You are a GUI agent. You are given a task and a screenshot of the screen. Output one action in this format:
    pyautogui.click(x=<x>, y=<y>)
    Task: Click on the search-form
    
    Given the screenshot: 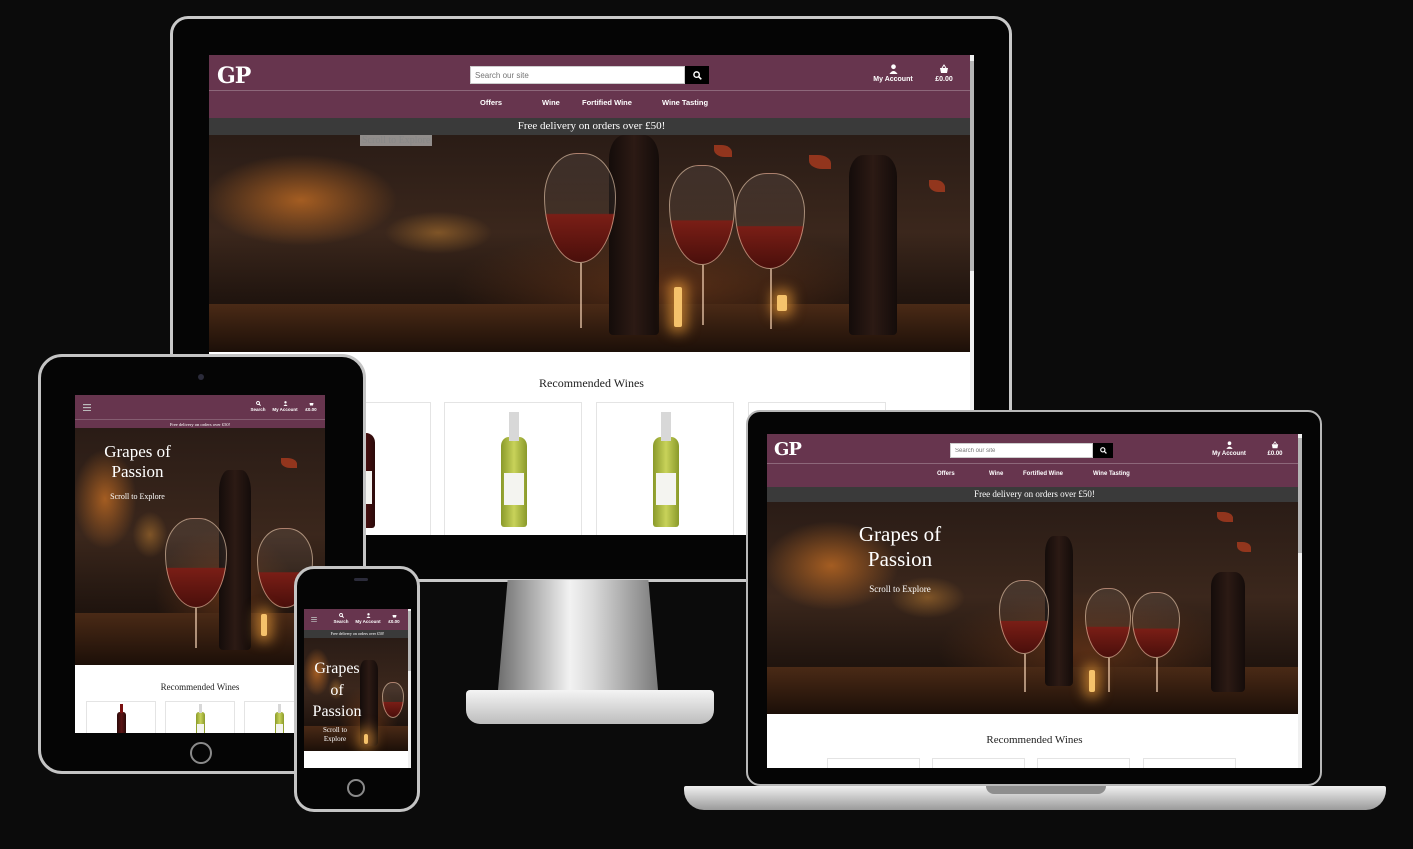 What is the action you would take?
    pyautogui.click(x=1031, y=450)
    